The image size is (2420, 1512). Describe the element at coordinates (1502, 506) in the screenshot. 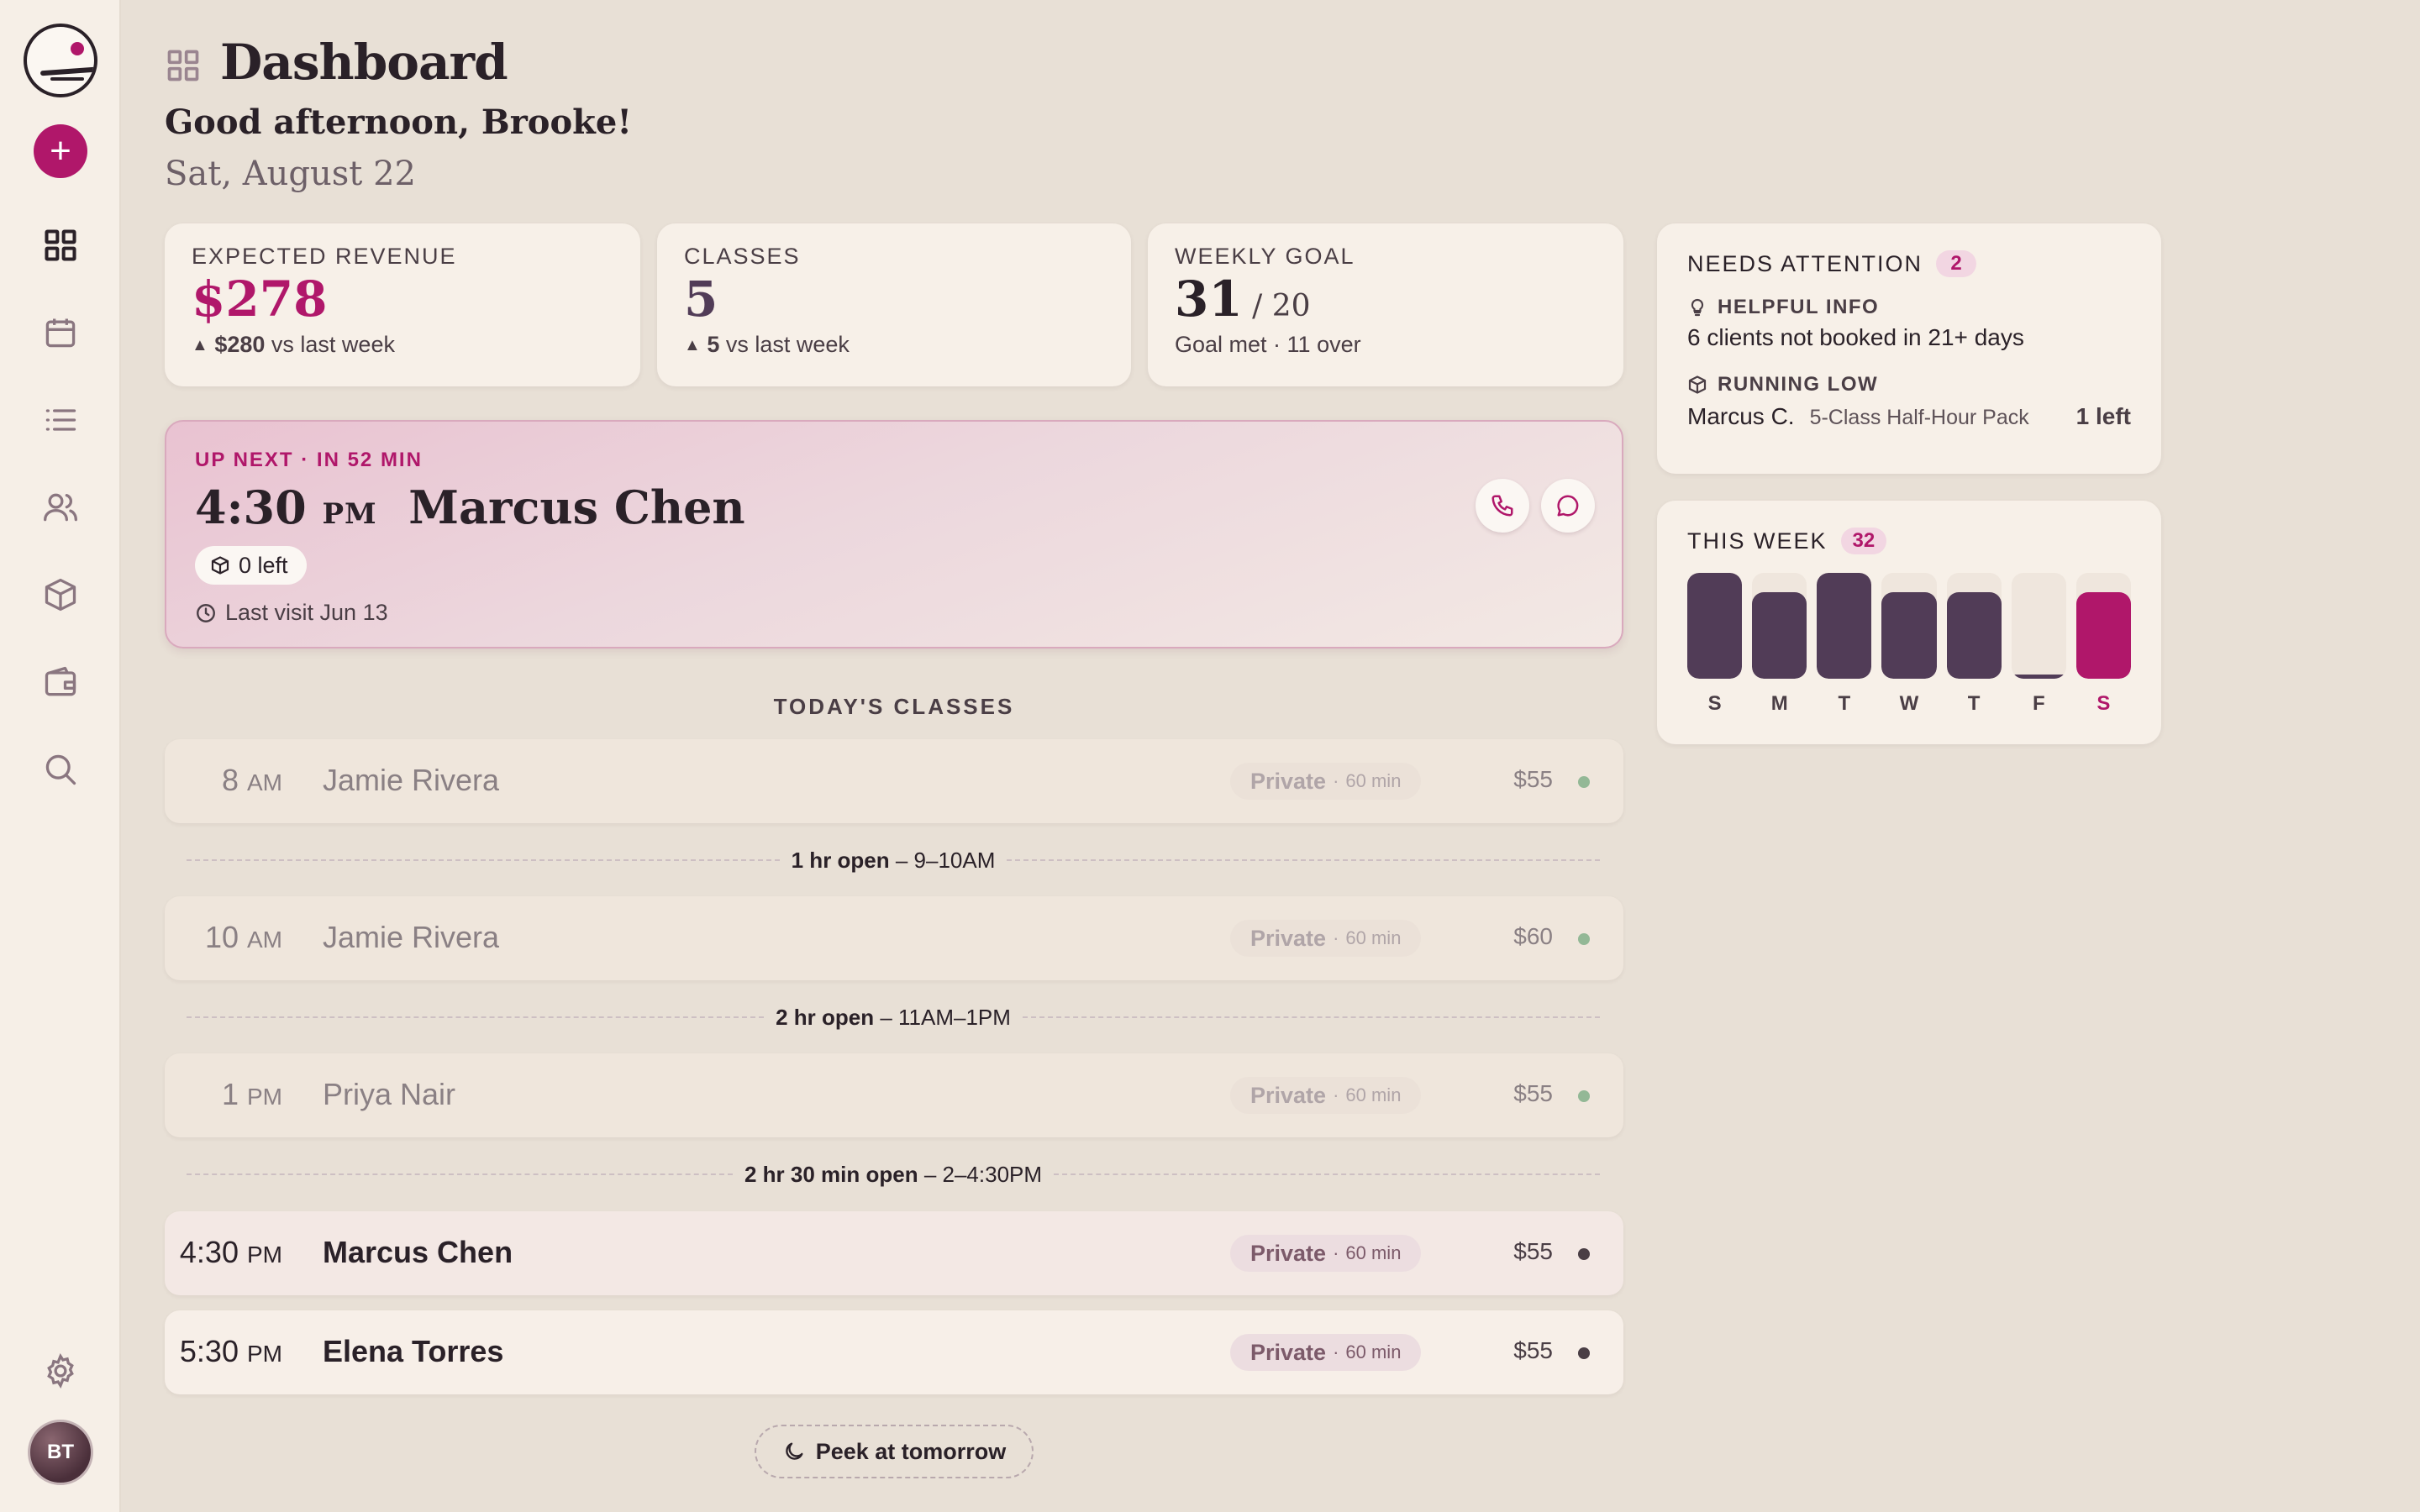

I see `call-button` at that location.